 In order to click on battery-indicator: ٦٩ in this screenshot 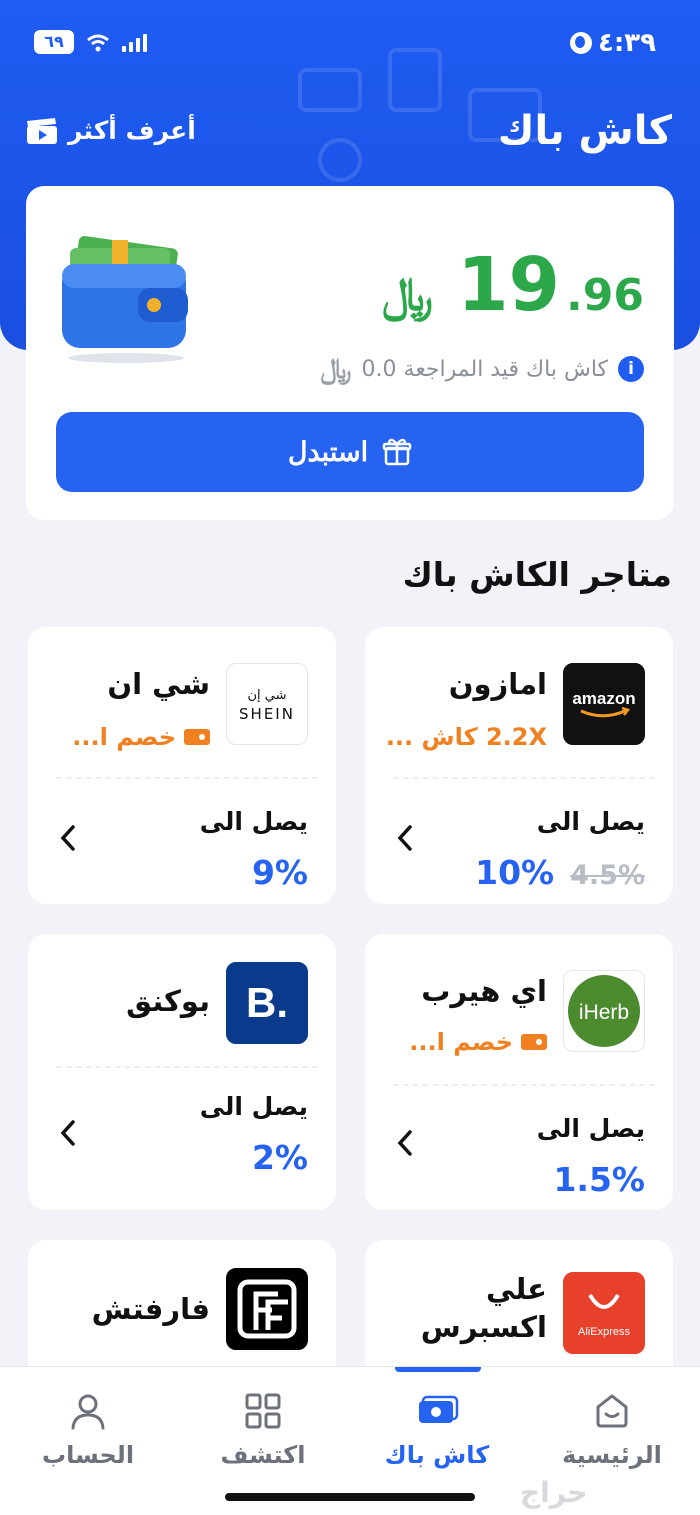, I will do `click(54, 42)`.